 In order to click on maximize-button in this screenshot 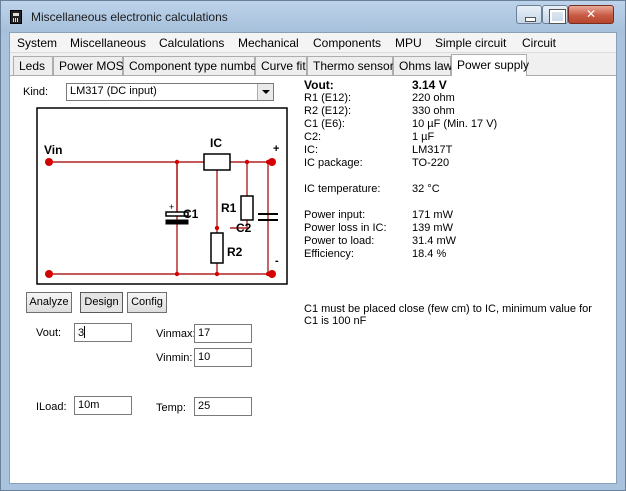, I will do `click(555, 14)`.